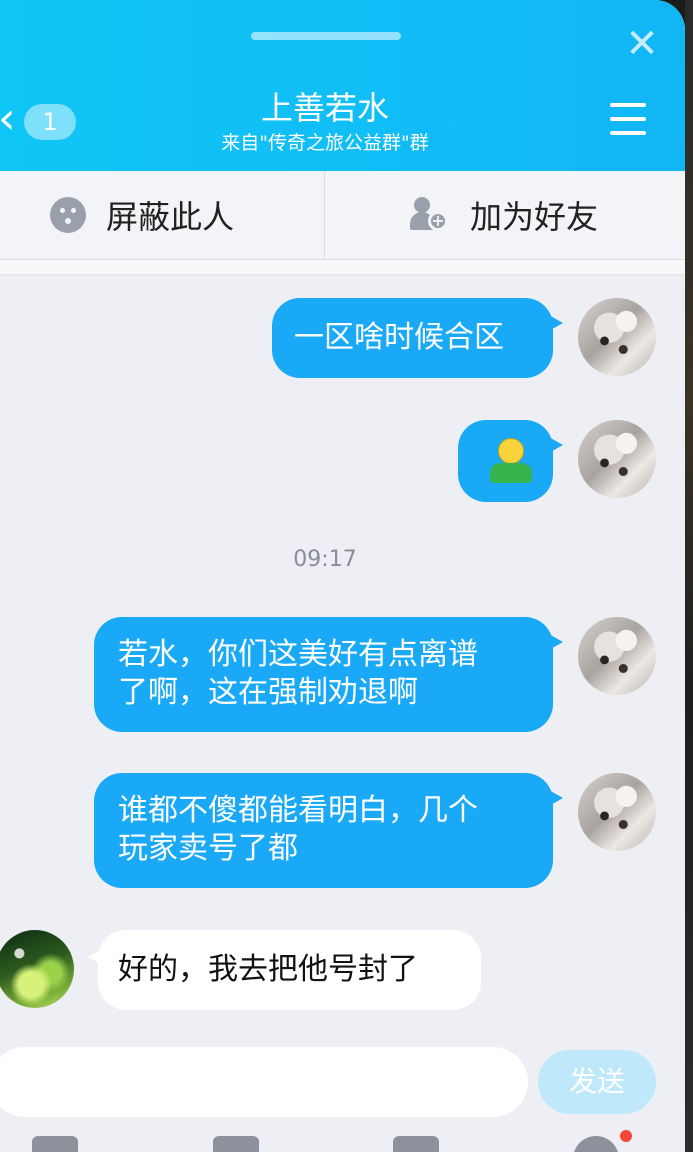 The image size is (693, 1152). Describe the element at coordinates (534, 217) in the screenshot. I see `add-friend-label: 加为好友` at that location.